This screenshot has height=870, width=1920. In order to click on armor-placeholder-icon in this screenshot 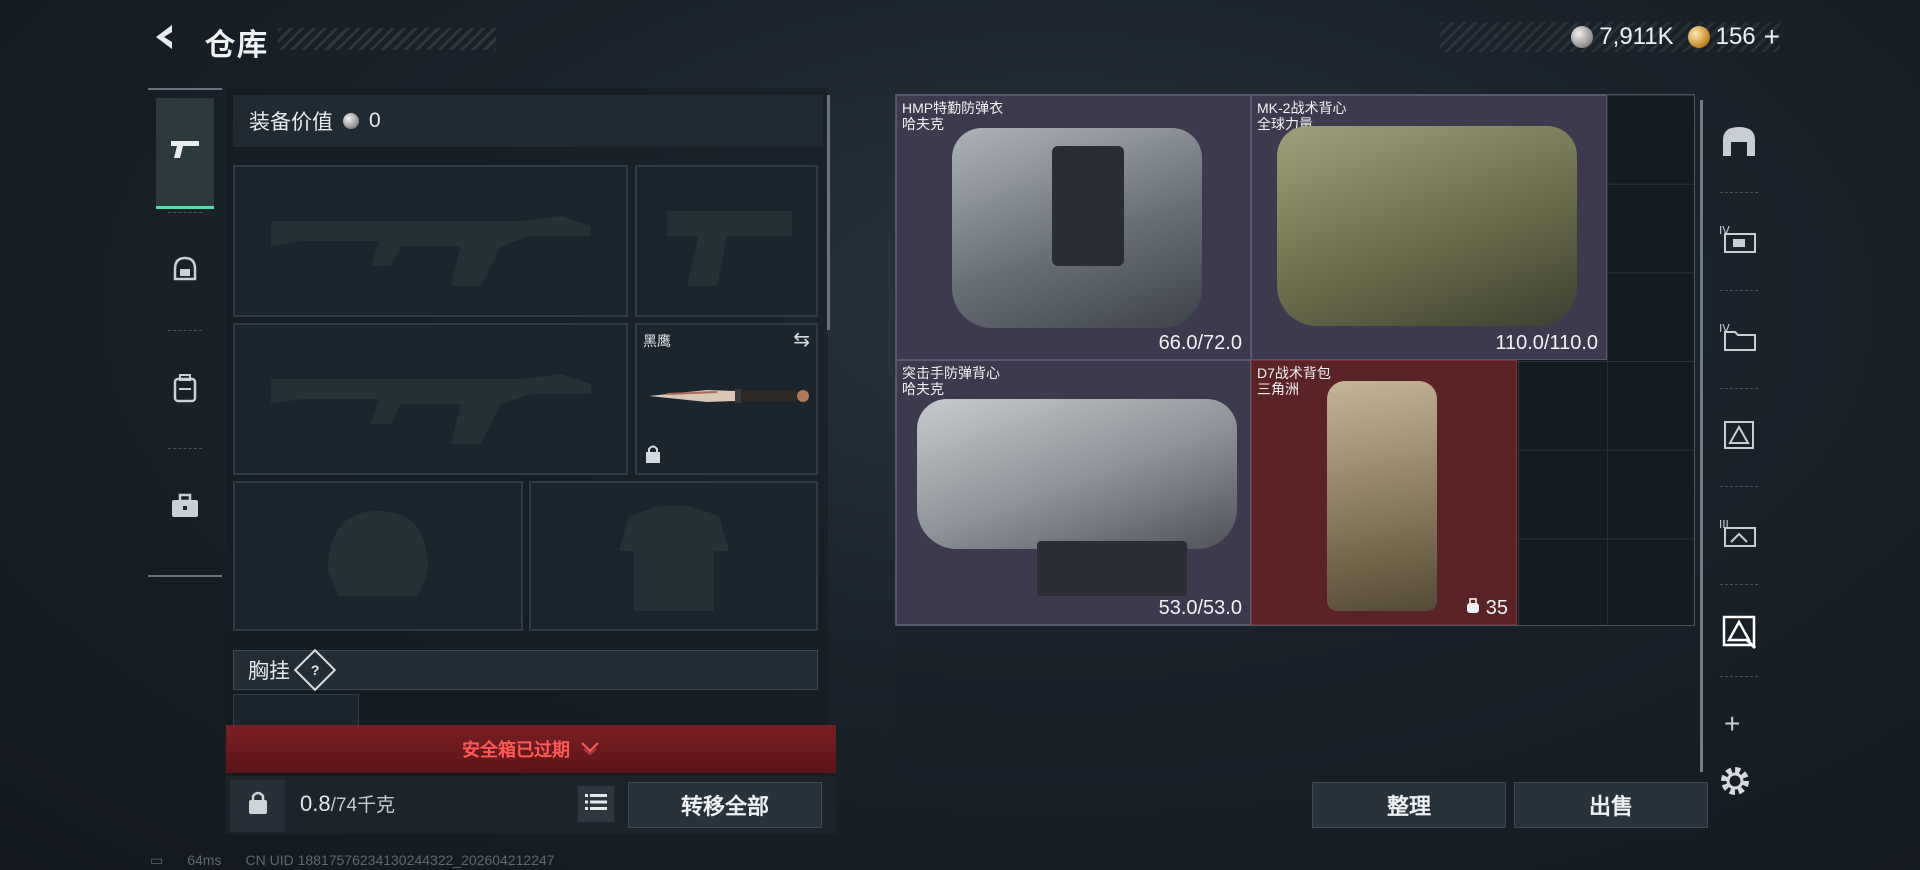, I will do `click(673, 556)`.